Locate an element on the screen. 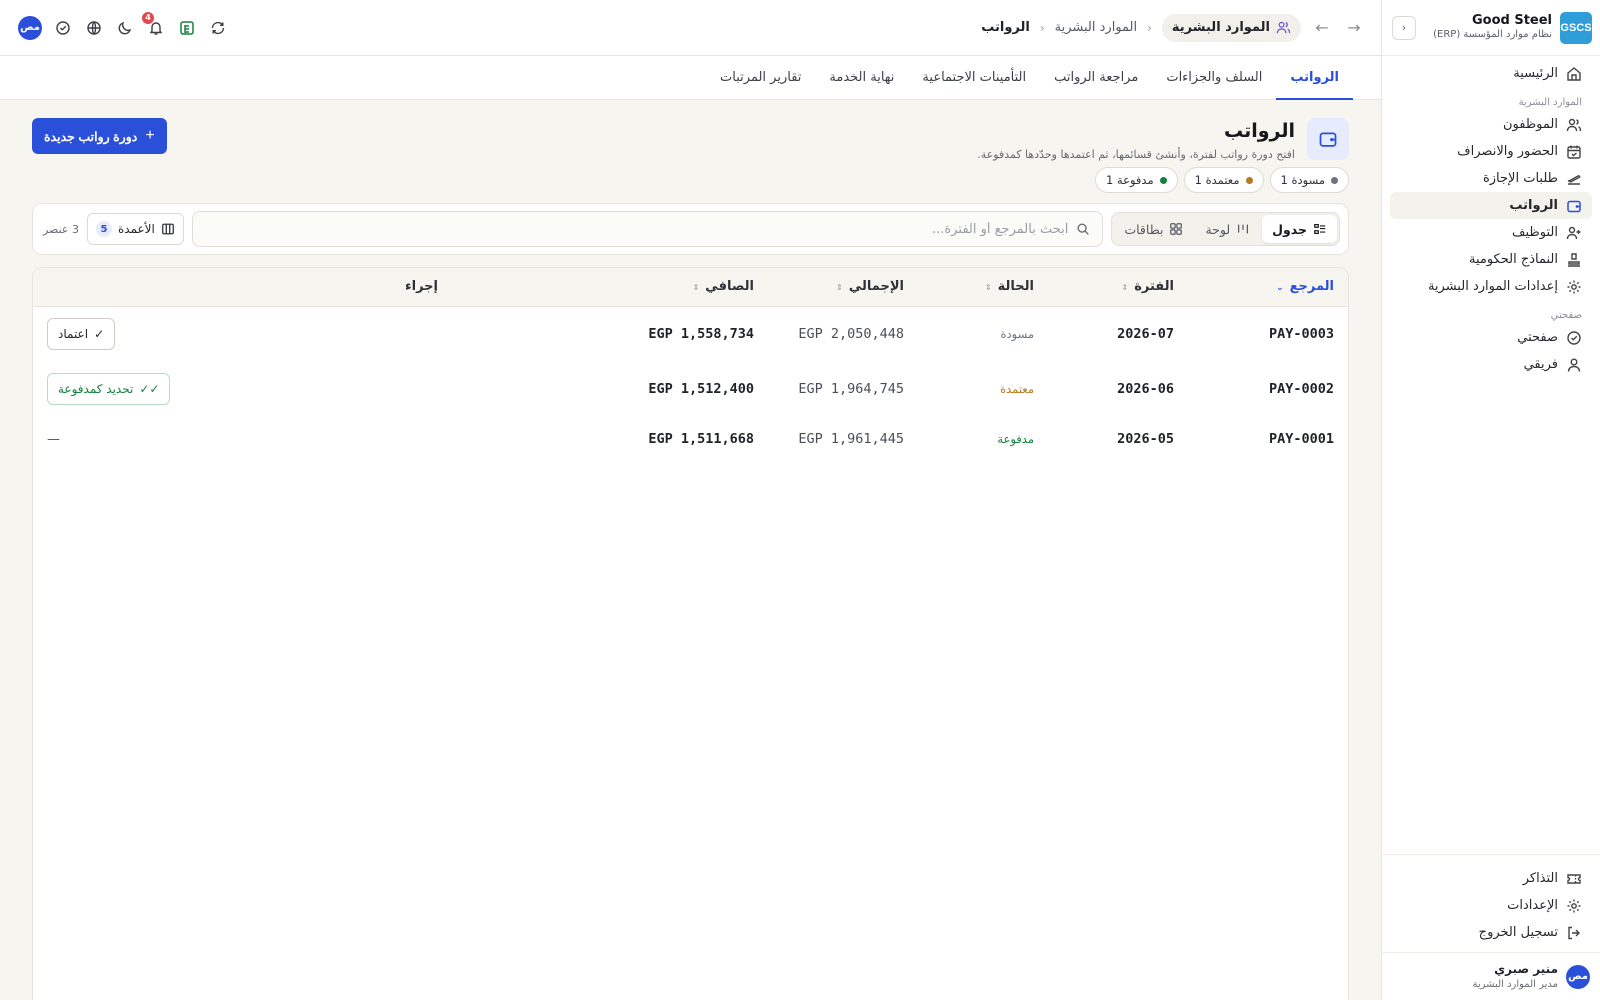  cell-status: معتمدة is located at coordinates (1017, 389).